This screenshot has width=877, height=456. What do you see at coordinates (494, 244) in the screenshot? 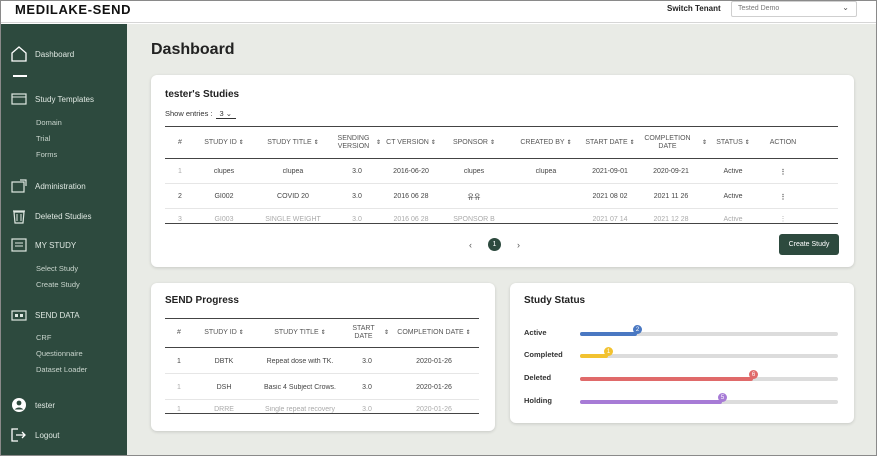
I see `pager-page-1: 1` at bounding box center [494, 244].